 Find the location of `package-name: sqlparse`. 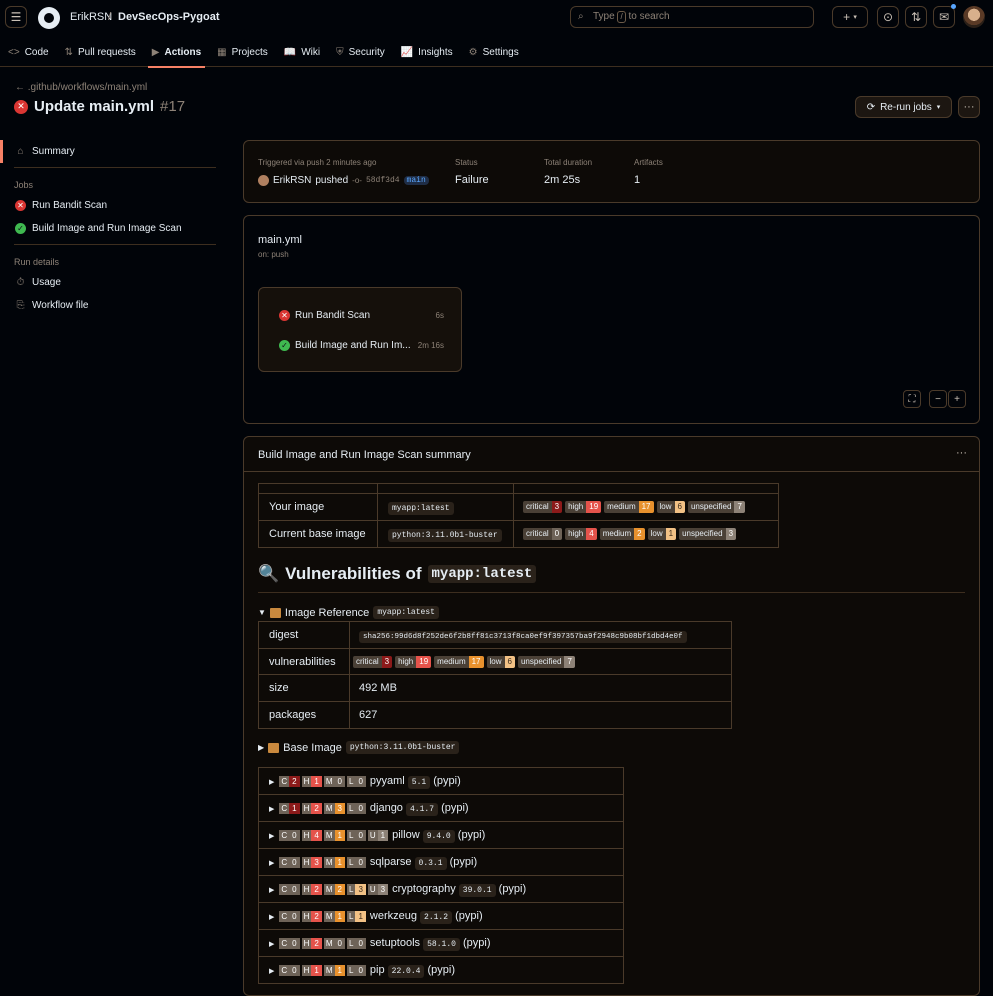

package-name: sqlparse is located at coordinates (390, 862).